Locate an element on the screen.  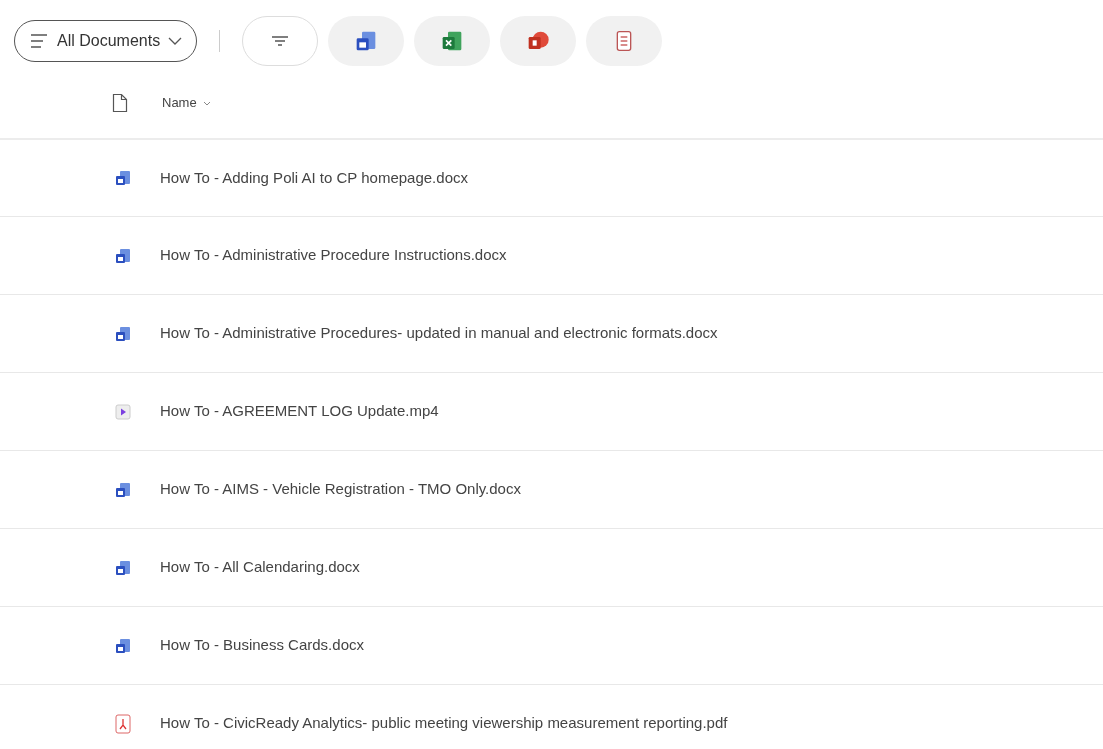
file-name-link: How To - Administrative Procedures- updated in manual and electronic formats.docx is located at coordinates (439, 333).